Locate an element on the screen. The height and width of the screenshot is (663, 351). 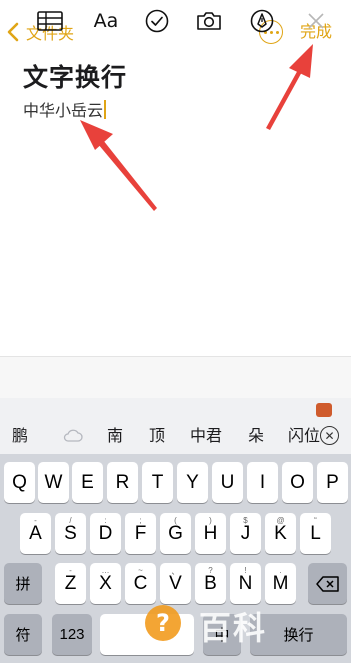
key-f: ; F is located at coordinates (140, 533).